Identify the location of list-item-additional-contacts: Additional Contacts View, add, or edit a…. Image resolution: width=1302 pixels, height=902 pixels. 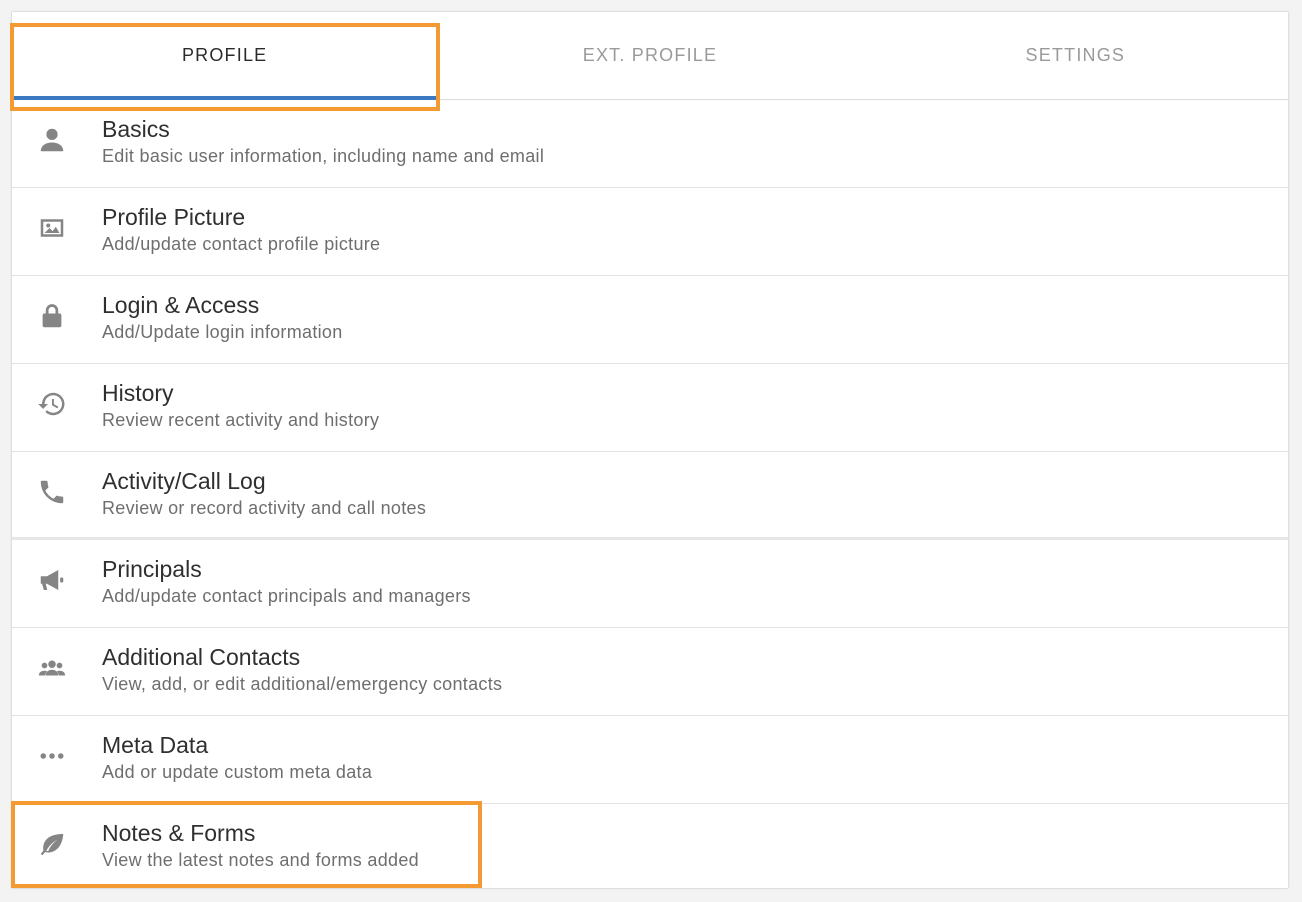
(650, 672).